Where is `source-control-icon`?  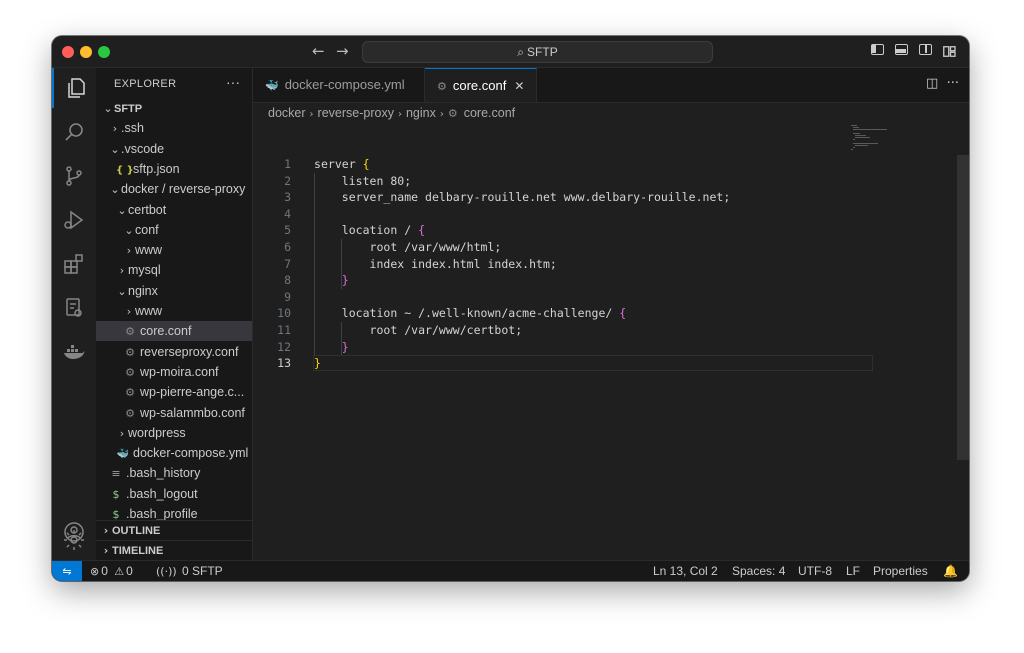 source-control-icon is located at coordinates (74, 176).